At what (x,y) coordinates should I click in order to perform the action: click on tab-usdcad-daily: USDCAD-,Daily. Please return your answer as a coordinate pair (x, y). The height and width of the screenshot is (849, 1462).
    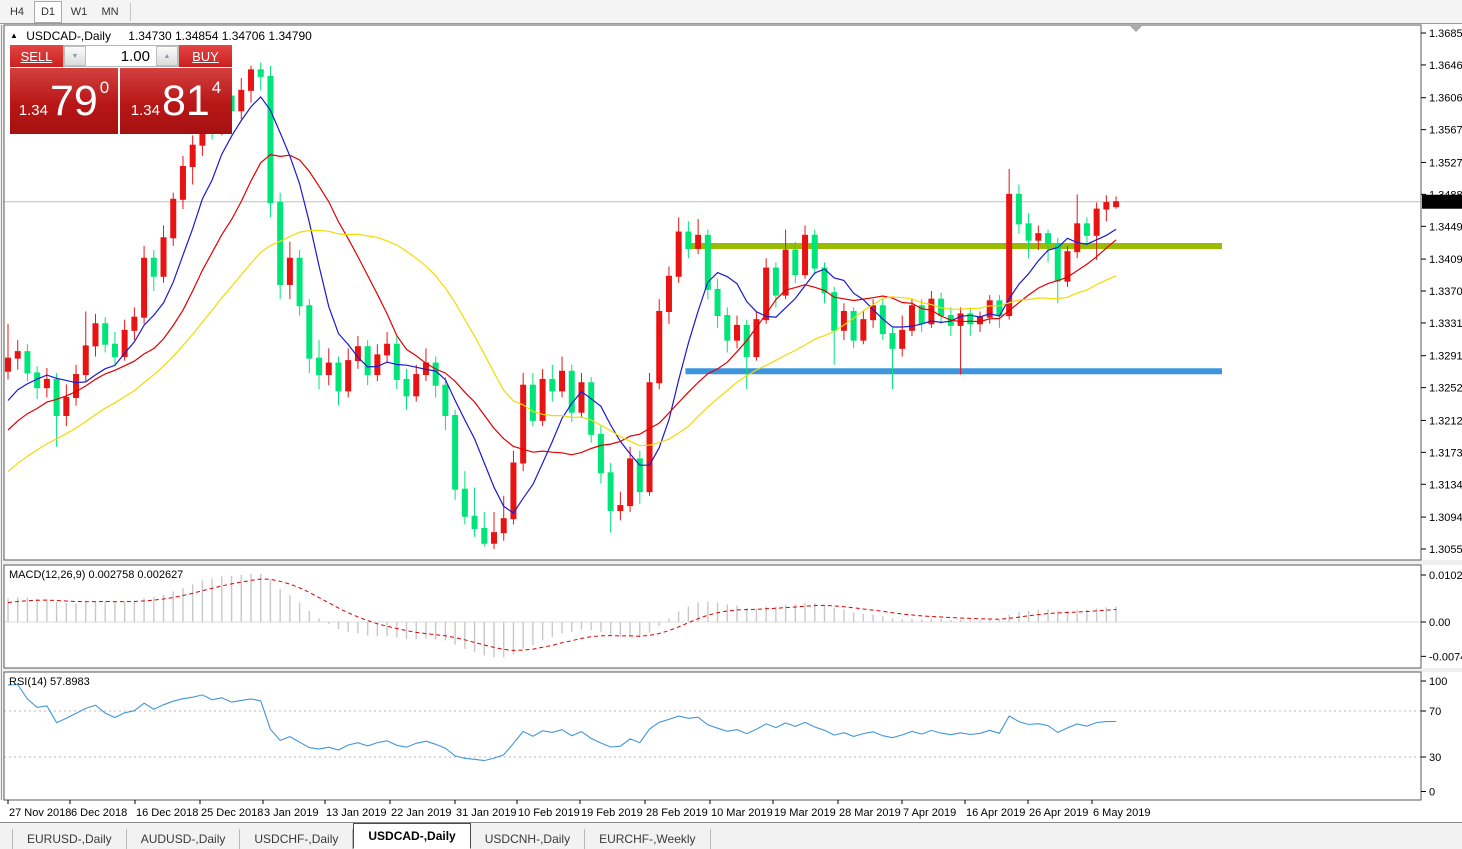
    Looking at the image, I should click on (412, 836).